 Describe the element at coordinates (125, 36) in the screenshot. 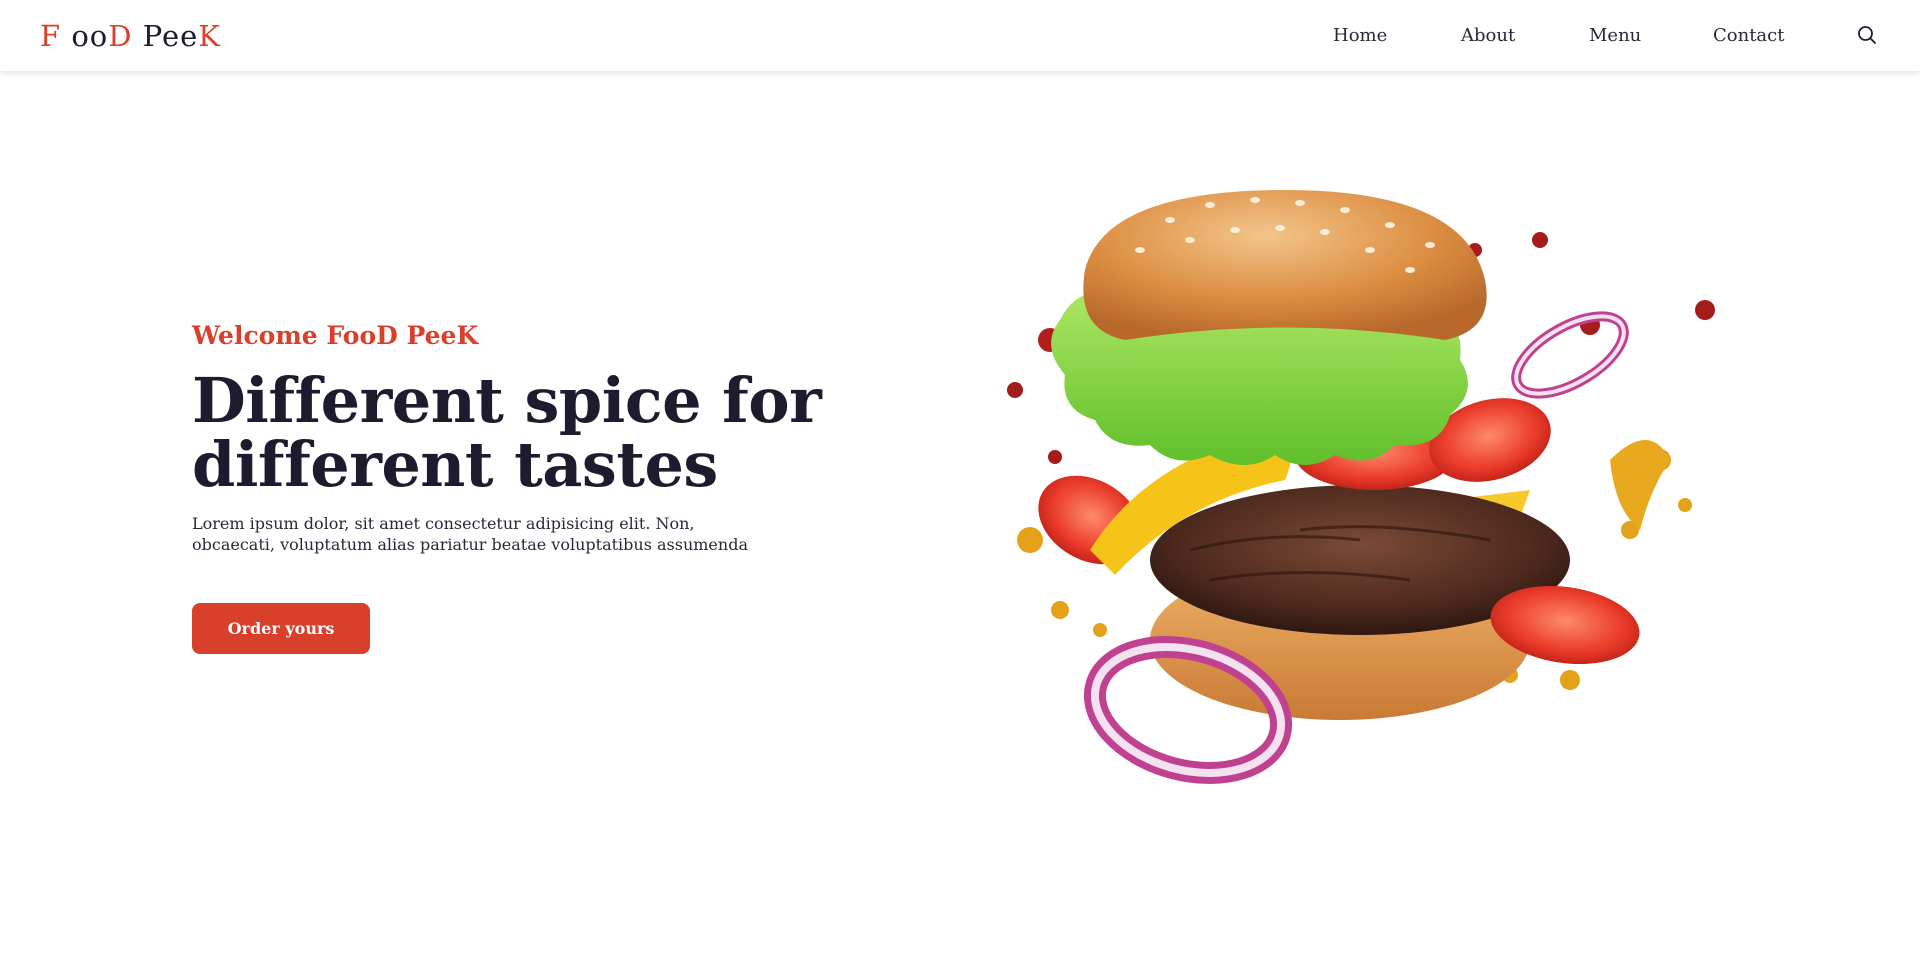

I see `logo-part-d: D` at that location.